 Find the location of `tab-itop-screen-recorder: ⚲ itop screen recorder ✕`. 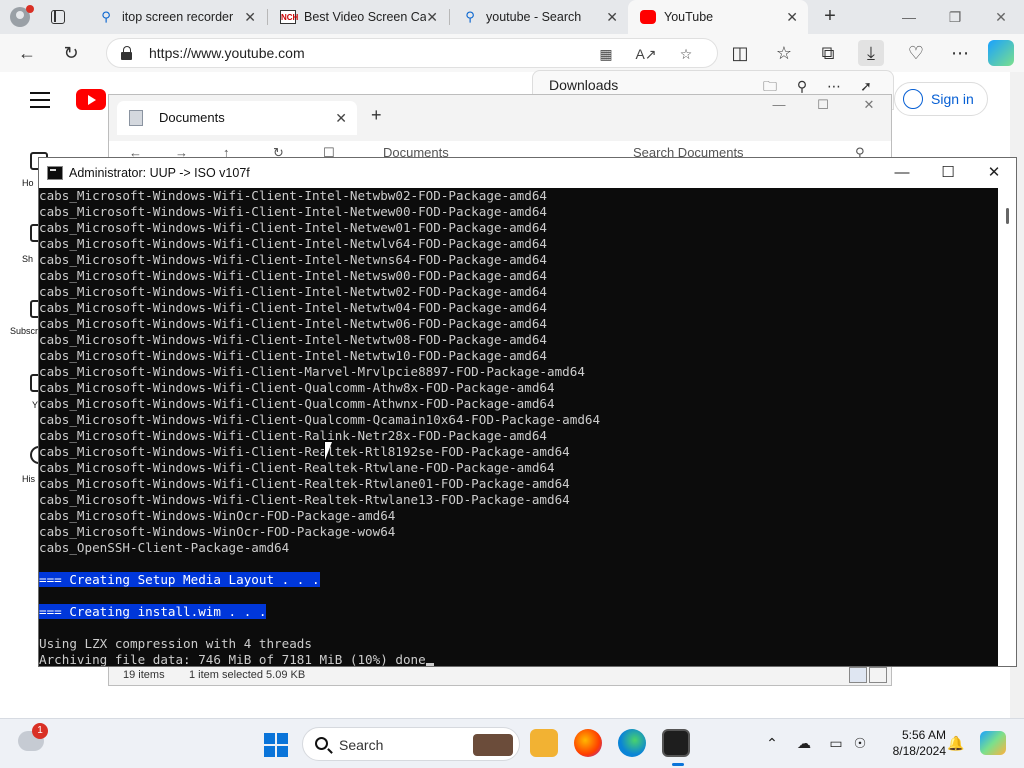

tab-itop-screen-recorder: ⚲ itop screen recorder ✕ is located at coordinates (176, 17).